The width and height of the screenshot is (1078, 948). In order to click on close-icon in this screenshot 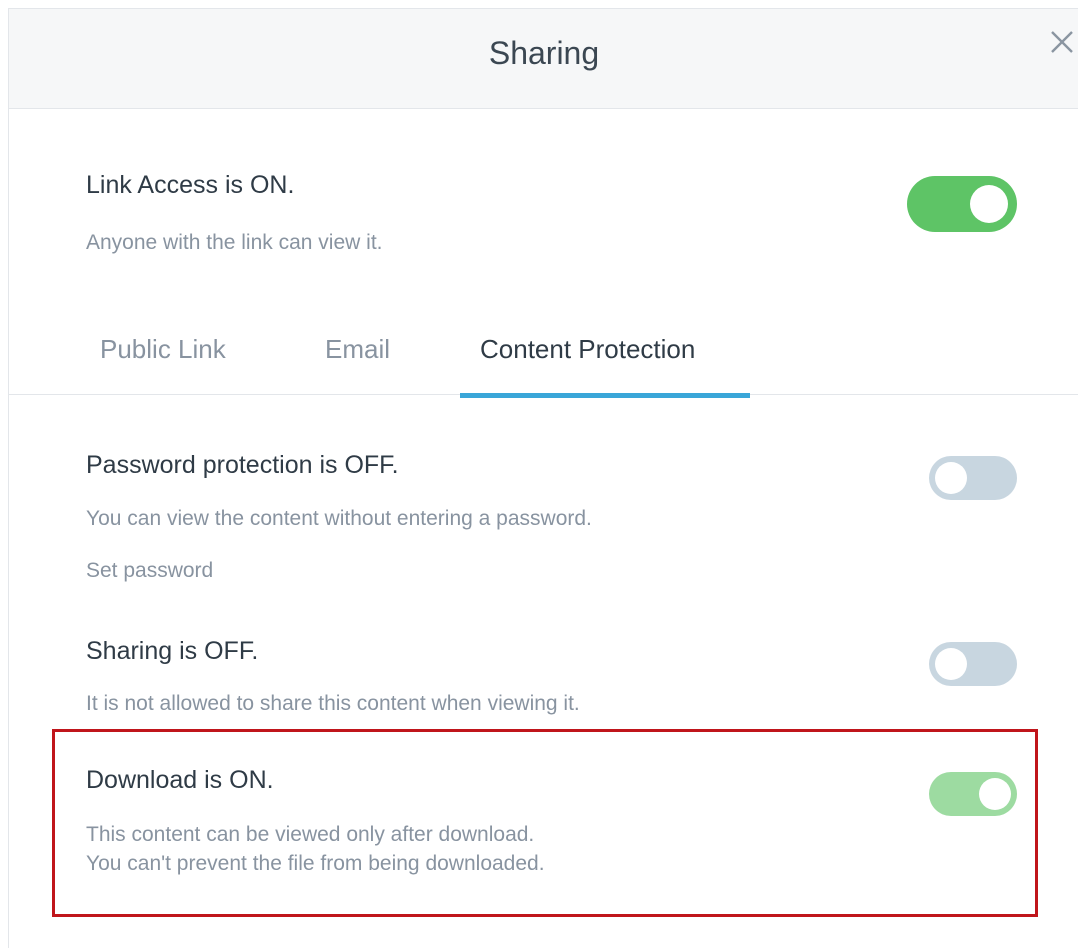, I will do `click(1062, 42)`.